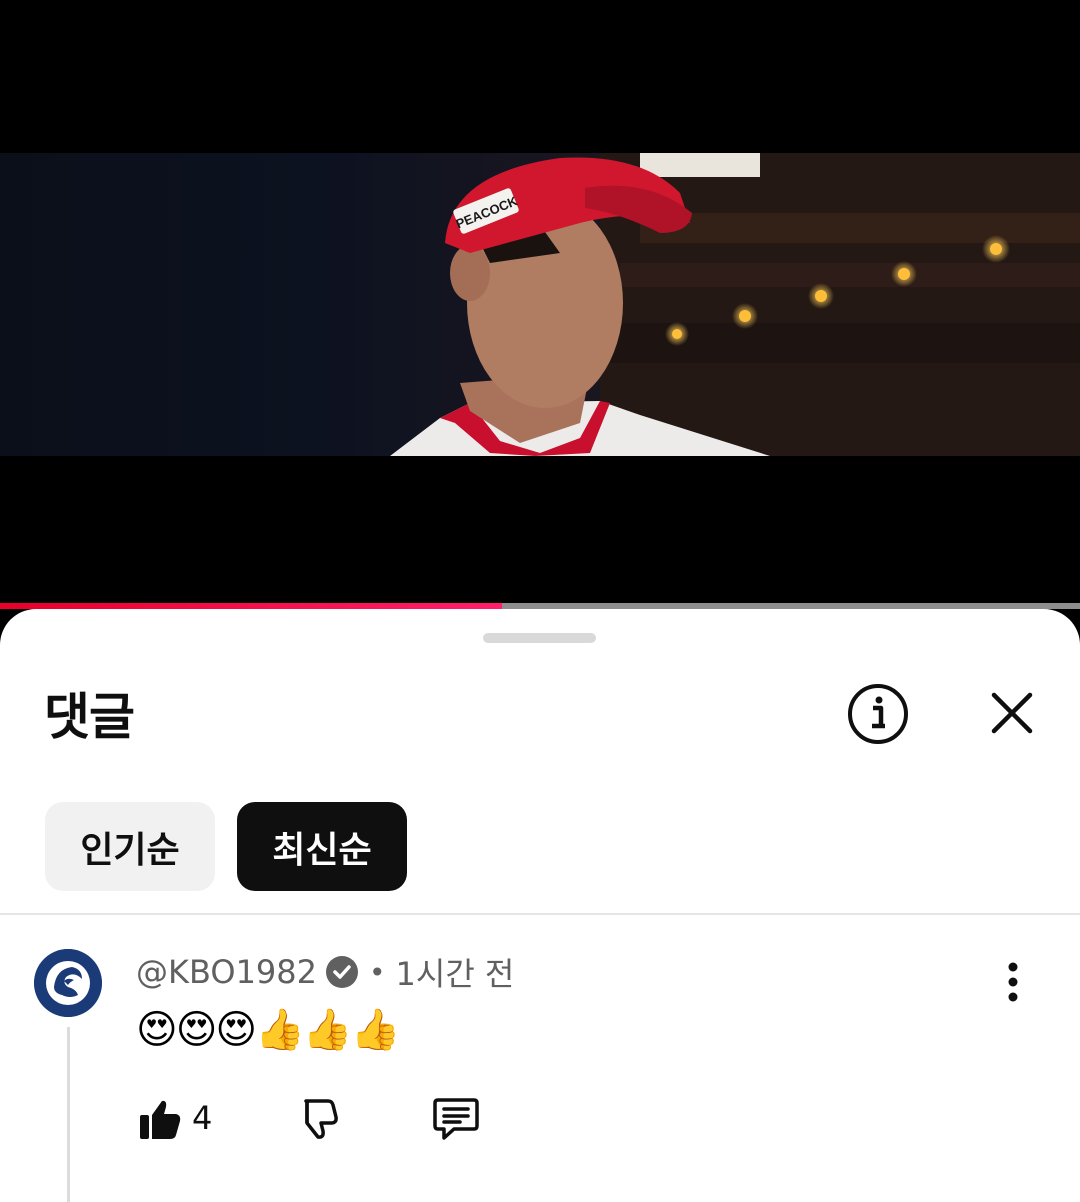 This screenshot has height=1202, width=1080. What do you see at coordinates (321, 1119) in the screenshot?
I see `thumbs-down-outline-icon` at bounding box center [321, 1119].